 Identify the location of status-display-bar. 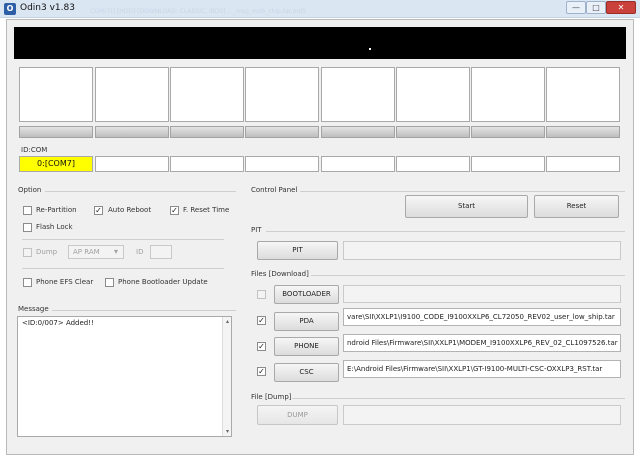
(320, 43).